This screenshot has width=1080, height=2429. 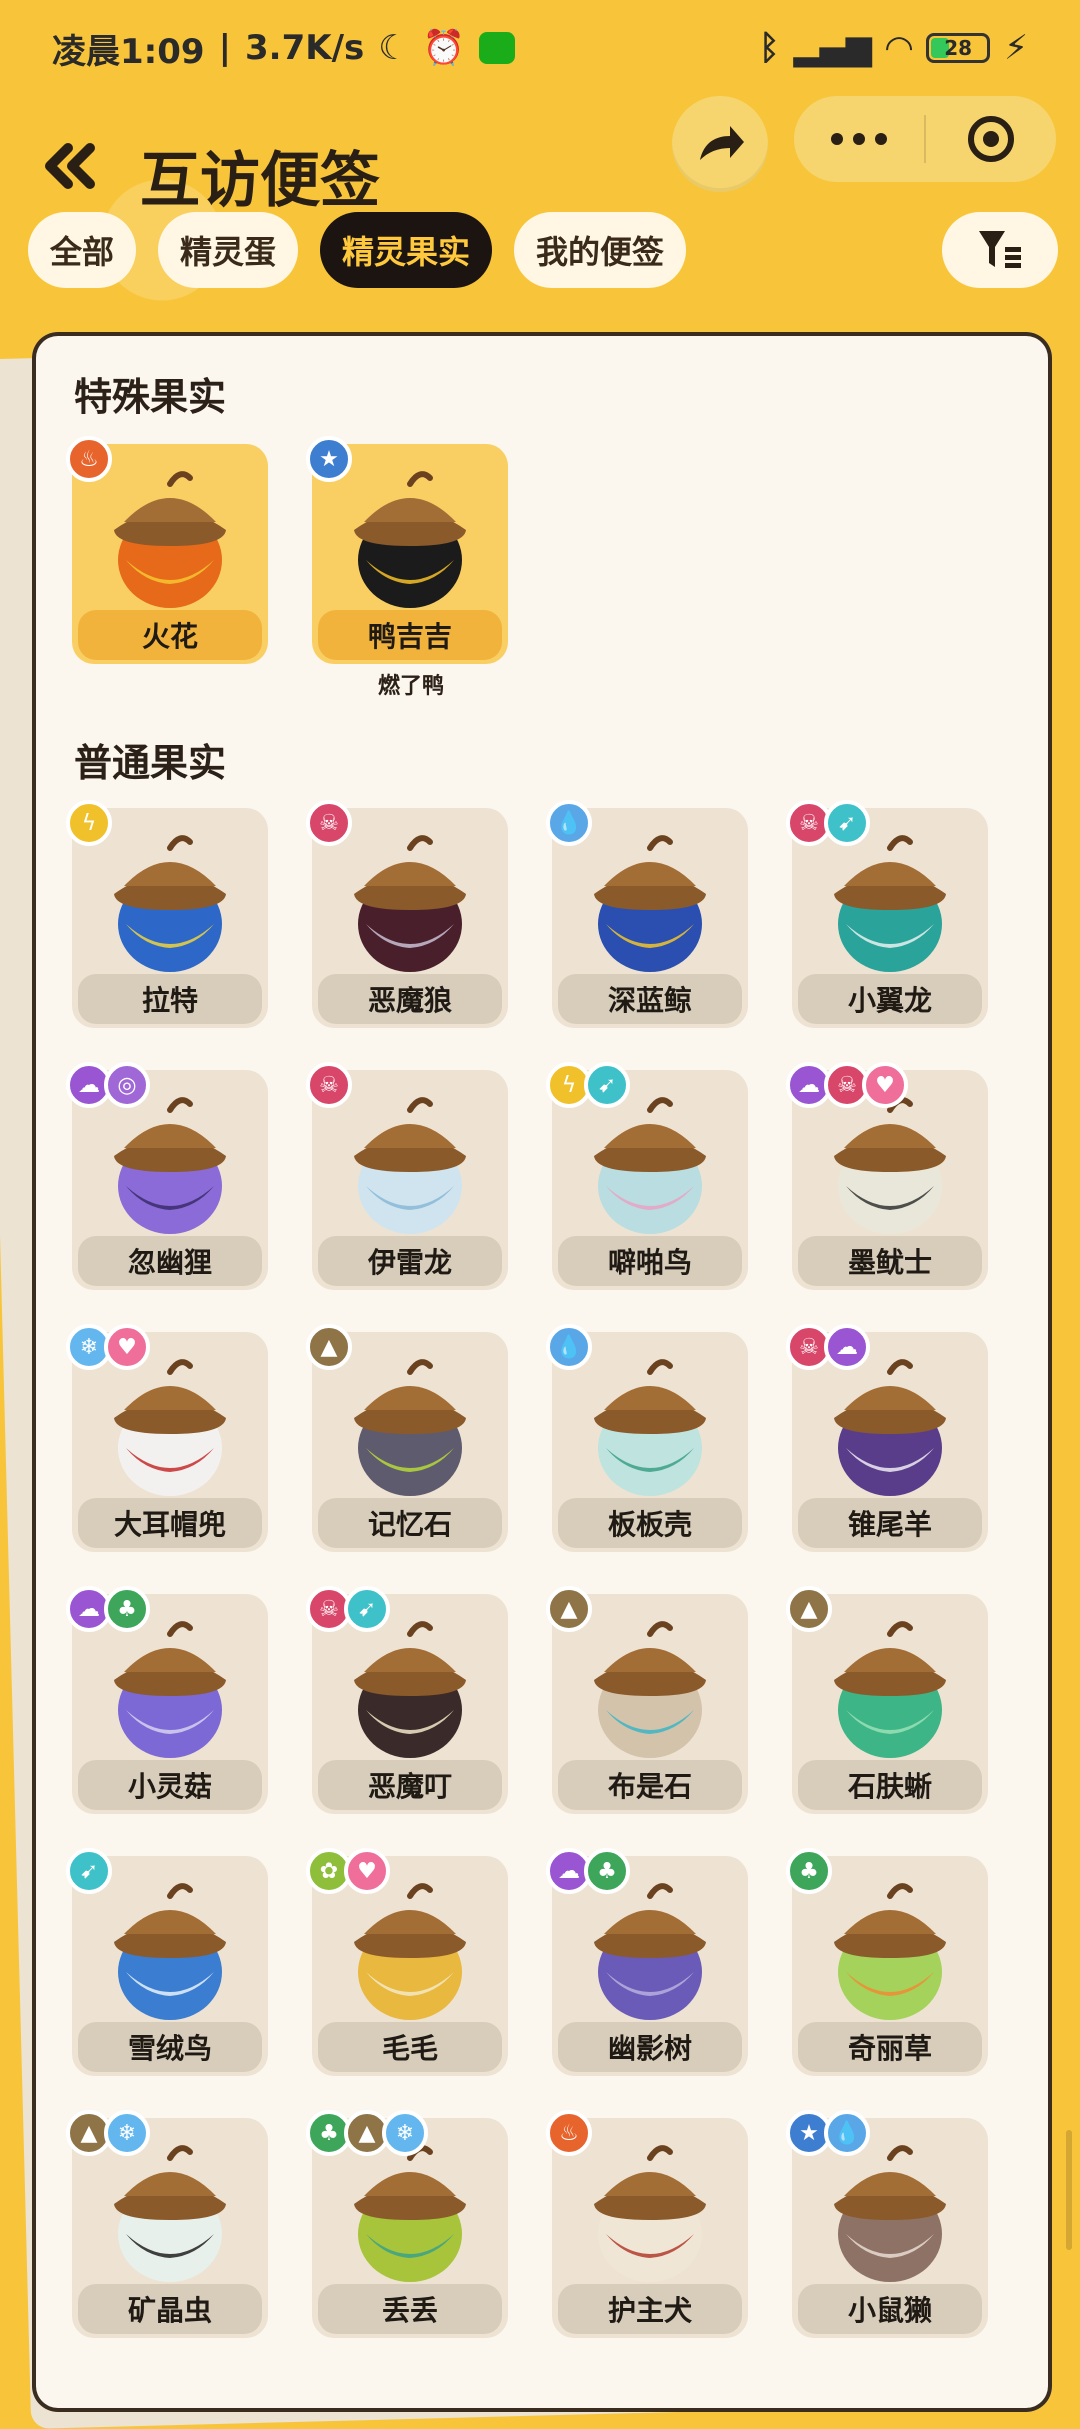 What do you see at coordinates (89, 823) in the screenshot?
I see `electric-type-icon: ϟ` at bounding box center [89, 823].